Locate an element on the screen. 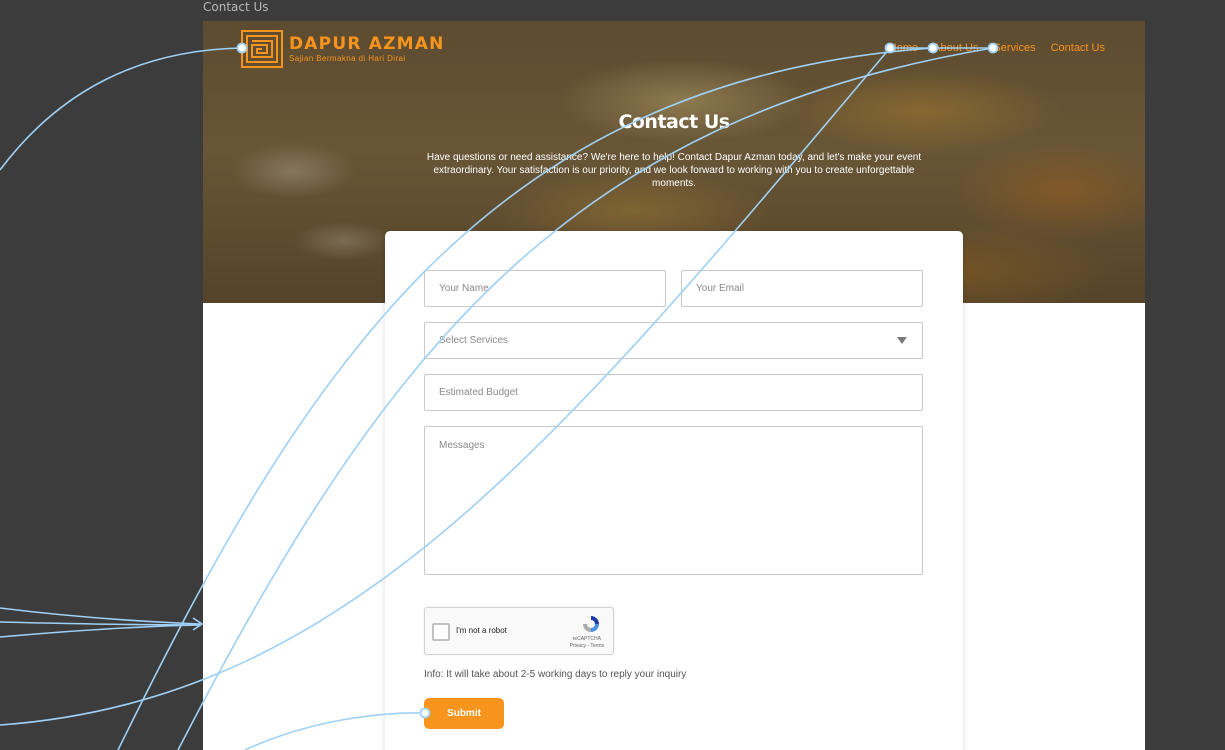 This screenshot has height=750, width=1225. brand-tagline: Sajian Bermakna di Hari Dirai is located at coordinates (347, 58).